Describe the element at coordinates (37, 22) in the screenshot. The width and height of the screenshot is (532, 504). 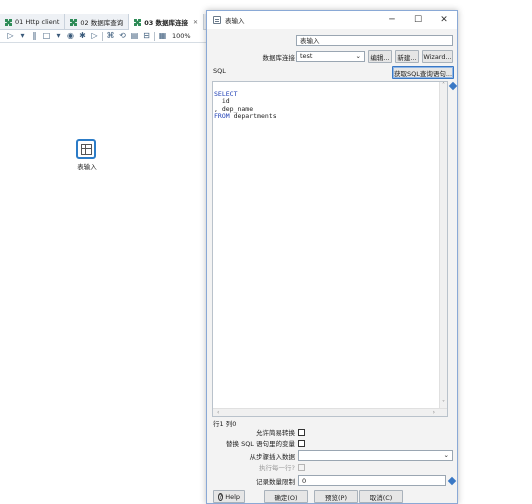
I see `tab-label: 01 Http client` at that location.